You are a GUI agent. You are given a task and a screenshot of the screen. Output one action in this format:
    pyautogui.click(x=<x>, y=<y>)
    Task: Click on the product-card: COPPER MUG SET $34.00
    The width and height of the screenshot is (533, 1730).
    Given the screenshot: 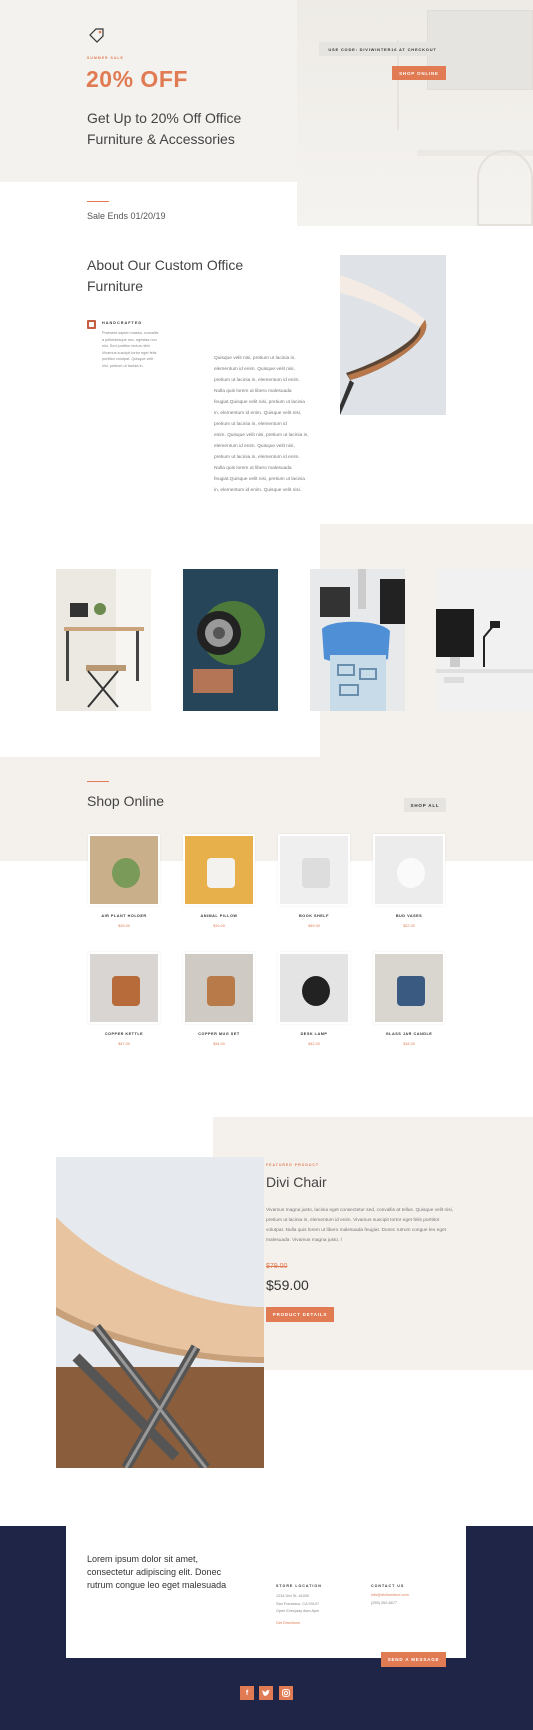 What is the action you would take?
    pyautogui.click(x=219, y=1002)
    